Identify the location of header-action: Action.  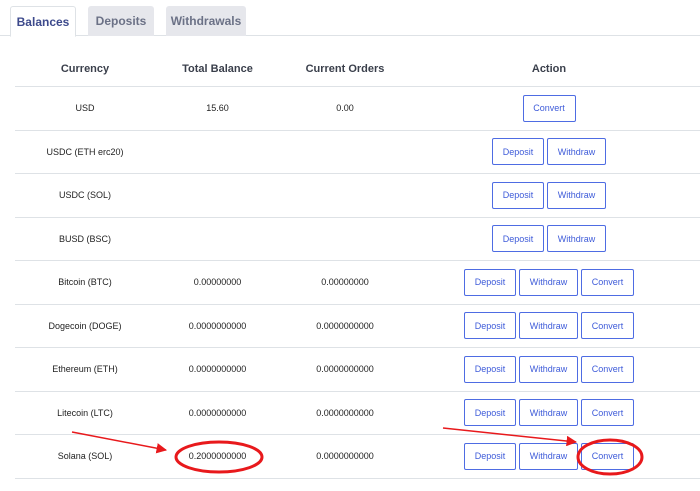
(549, 68).